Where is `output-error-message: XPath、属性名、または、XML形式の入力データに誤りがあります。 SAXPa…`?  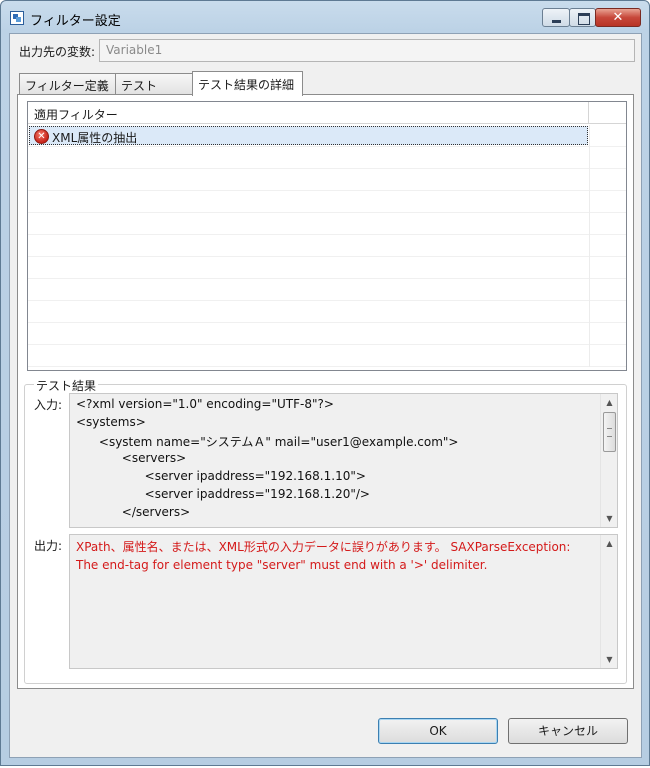
output-error-message: XPath、属性名、または、XML形式の入力データに誤りがあります。 SAXPa… is located at coordinates (323, 556).